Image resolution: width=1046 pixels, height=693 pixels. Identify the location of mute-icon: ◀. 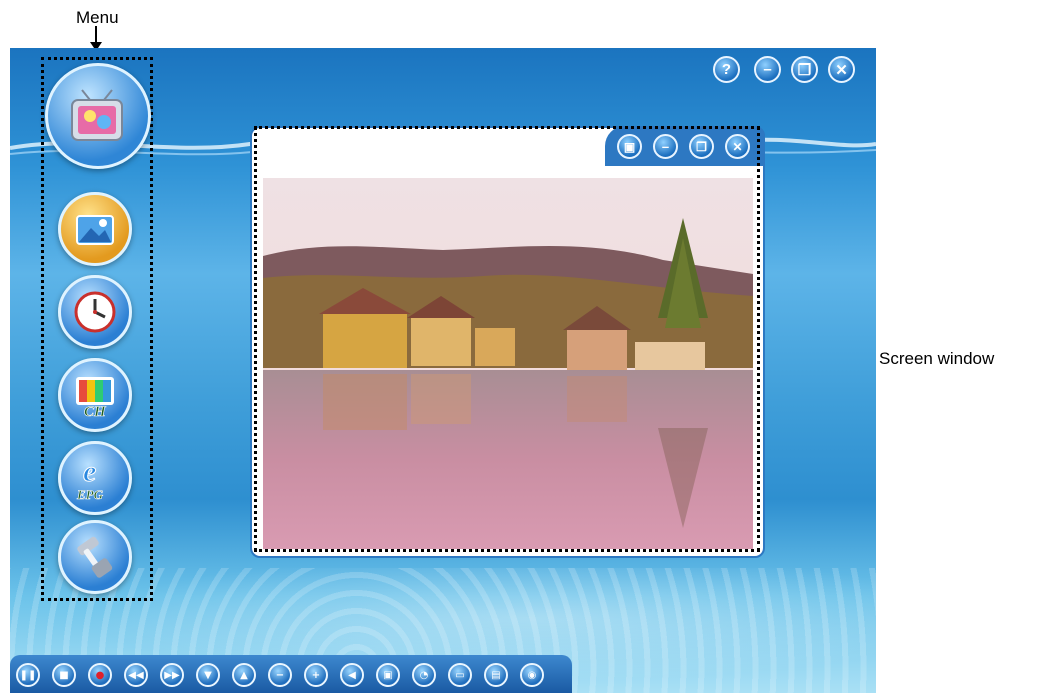
(352, 675).